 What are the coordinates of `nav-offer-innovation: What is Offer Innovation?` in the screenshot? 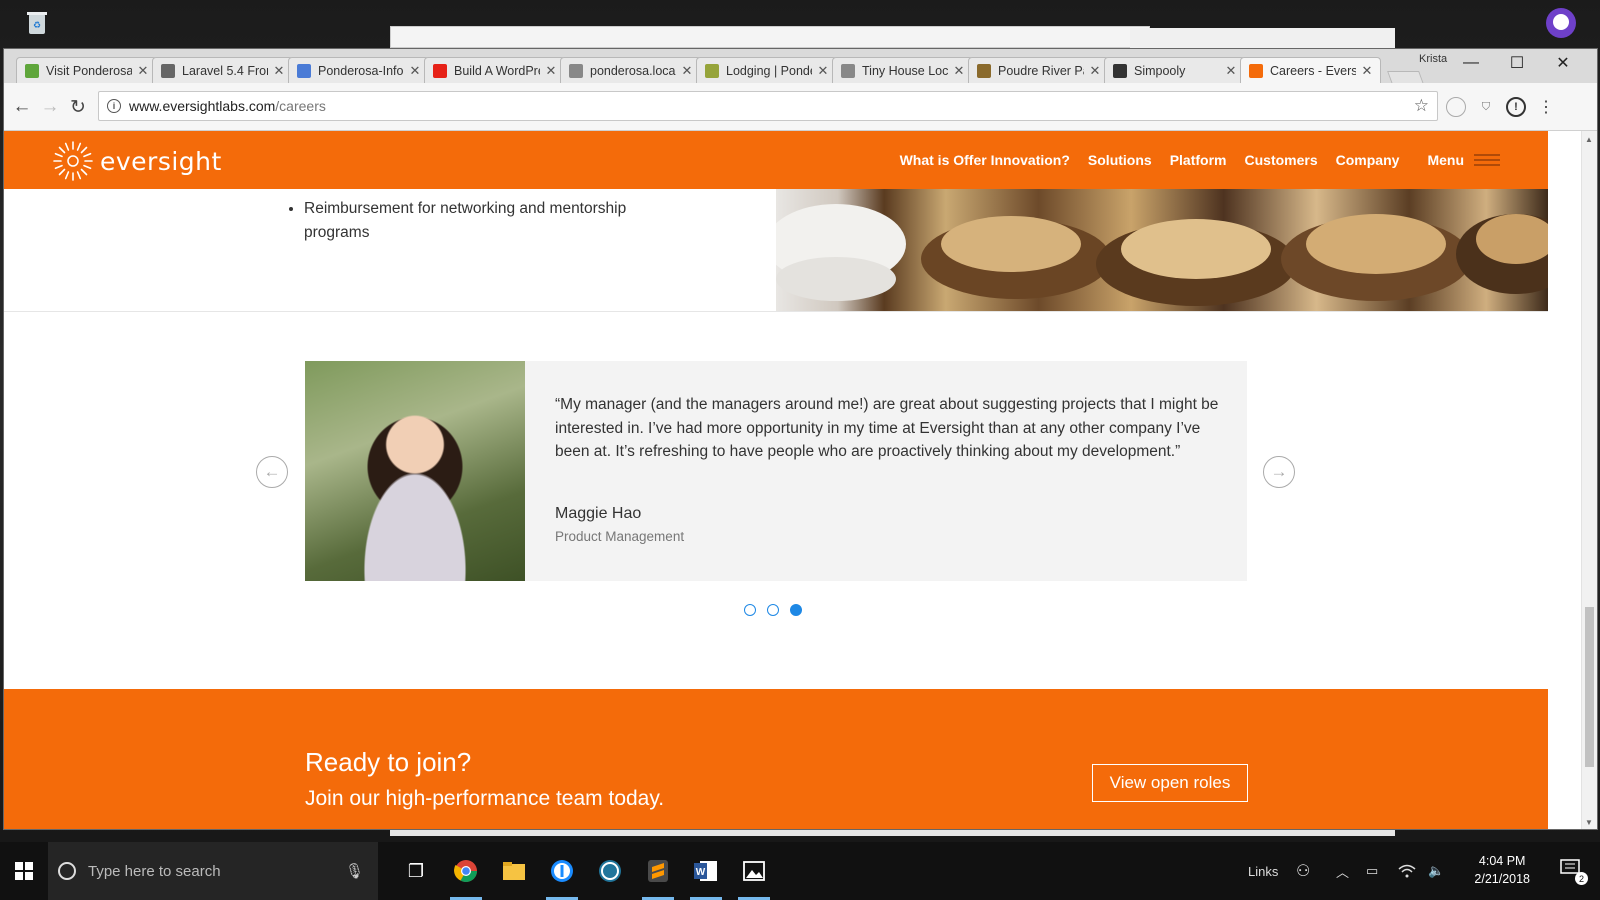 It's located at (985, 160).